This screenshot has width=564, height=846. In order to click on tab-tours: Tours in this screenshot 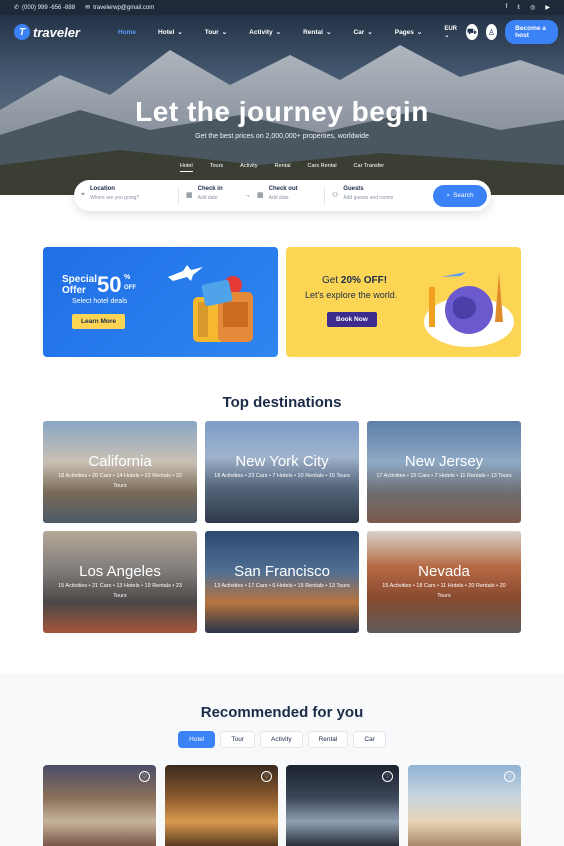, I will do `click(216, 167)`.